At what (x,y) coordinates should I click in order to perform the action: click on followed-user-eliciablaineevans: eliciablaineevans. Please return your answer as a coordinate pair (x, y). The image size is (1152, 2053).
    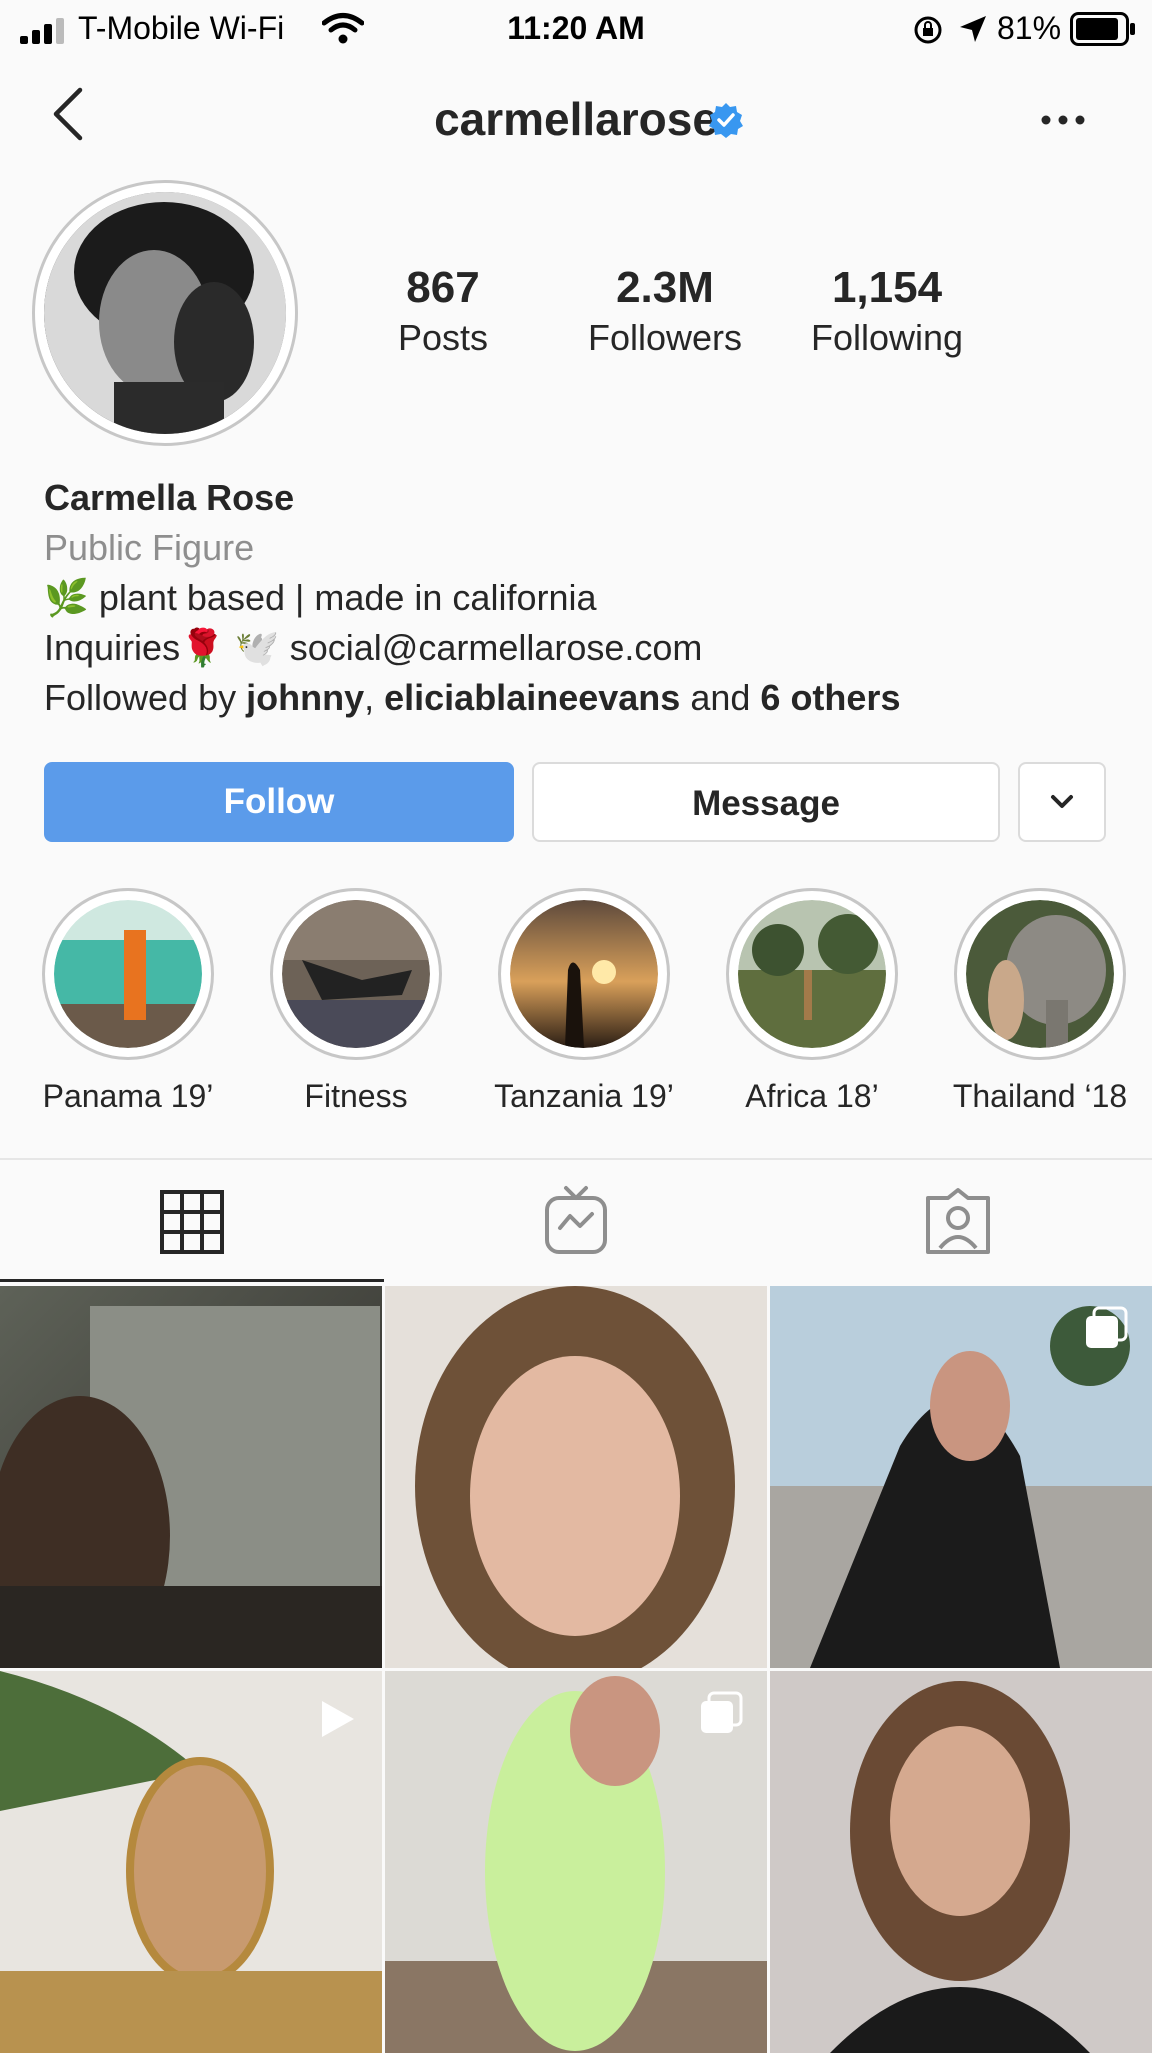
    Looking at the image, I should click on (532, 697).